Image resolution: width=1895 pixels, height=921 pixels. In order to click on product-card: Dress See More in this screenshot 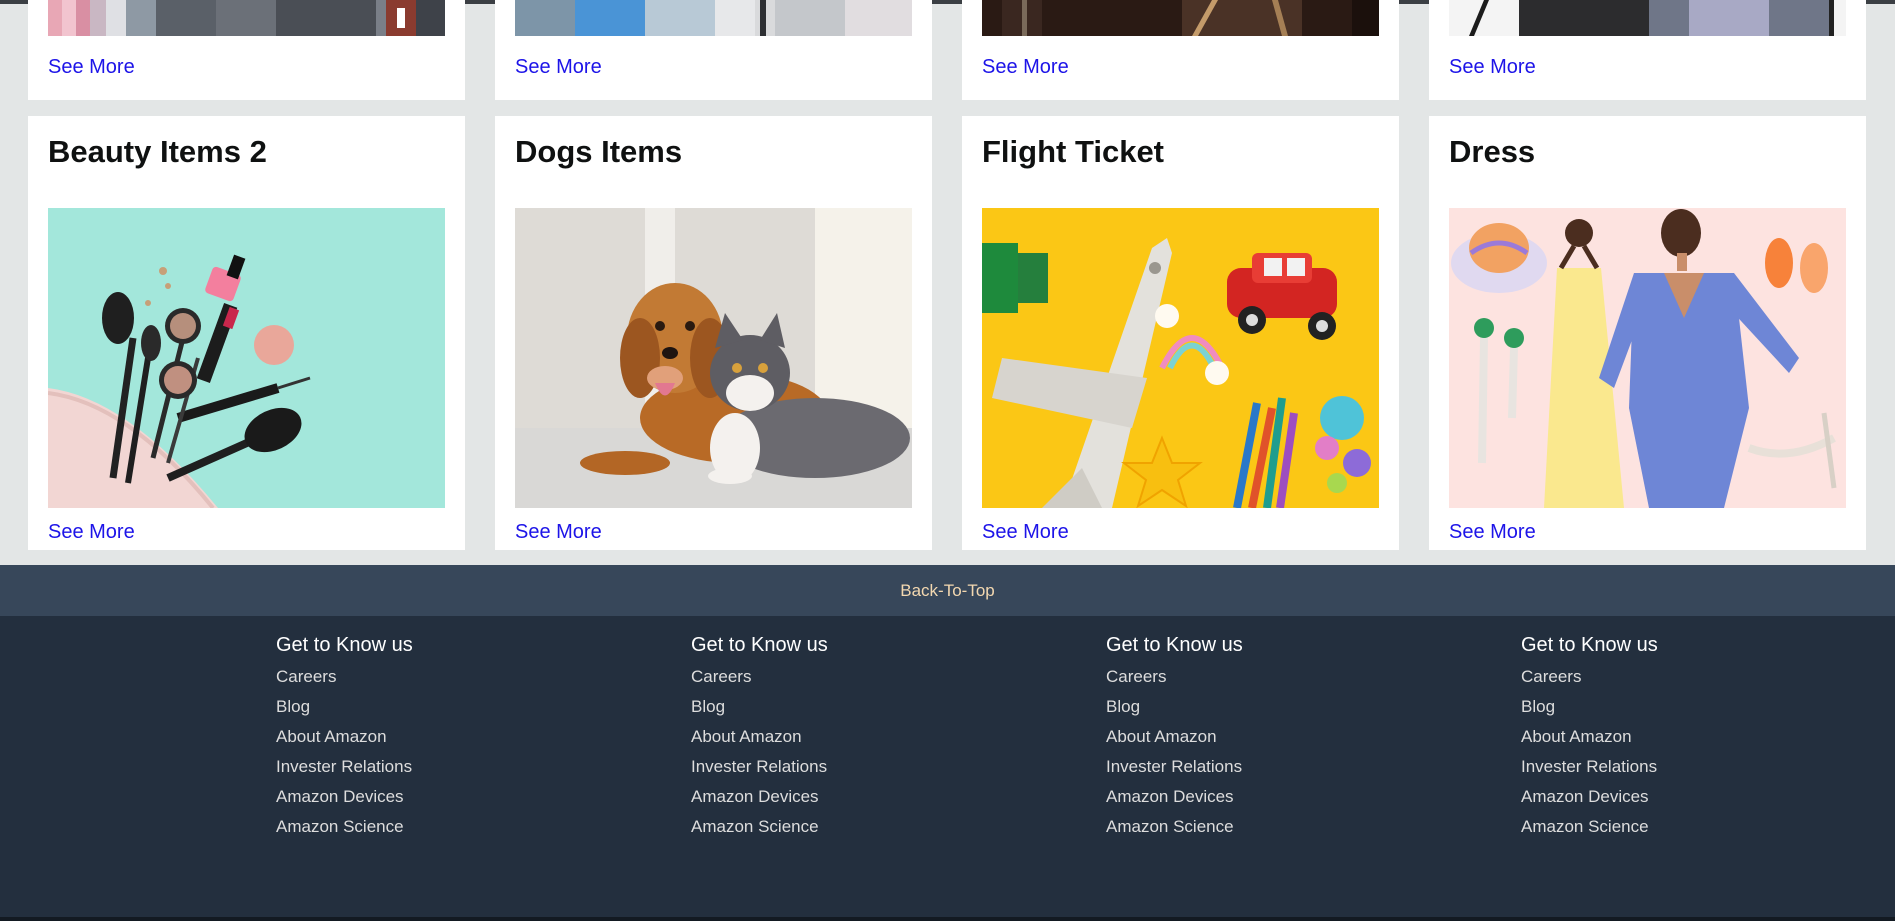, I will do `click(1647, 333)`.